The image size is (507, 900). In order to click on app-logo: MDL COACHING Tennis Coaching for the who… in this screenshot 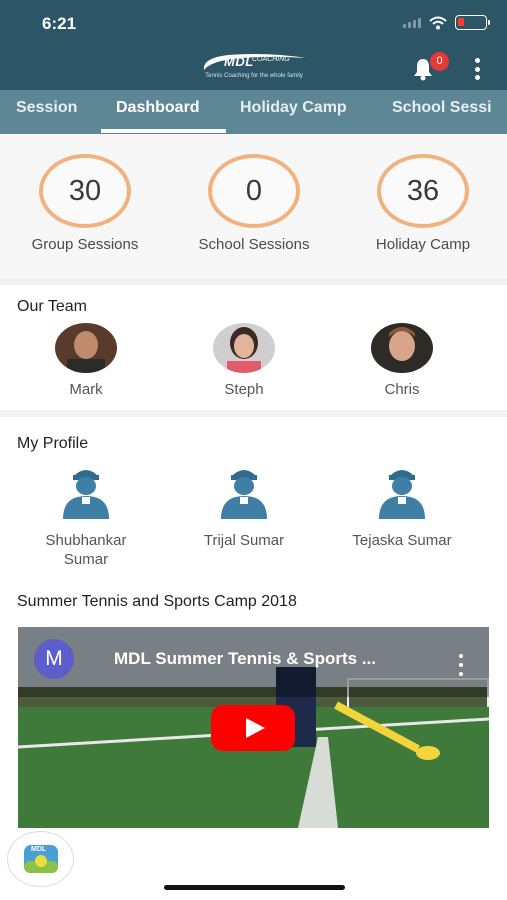, I will do `click(254, 67)`.